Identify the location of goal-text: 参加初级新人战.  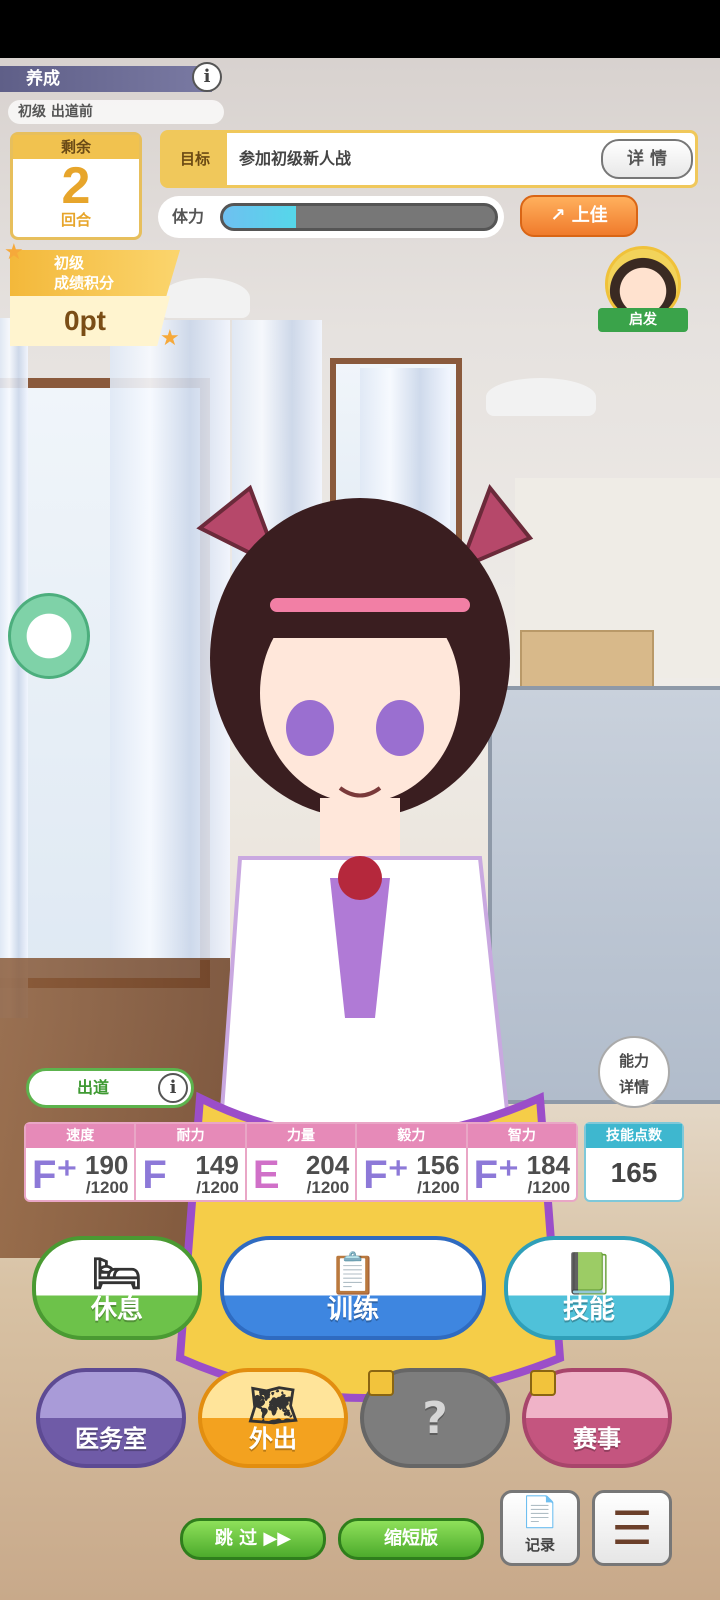
(295, 158).